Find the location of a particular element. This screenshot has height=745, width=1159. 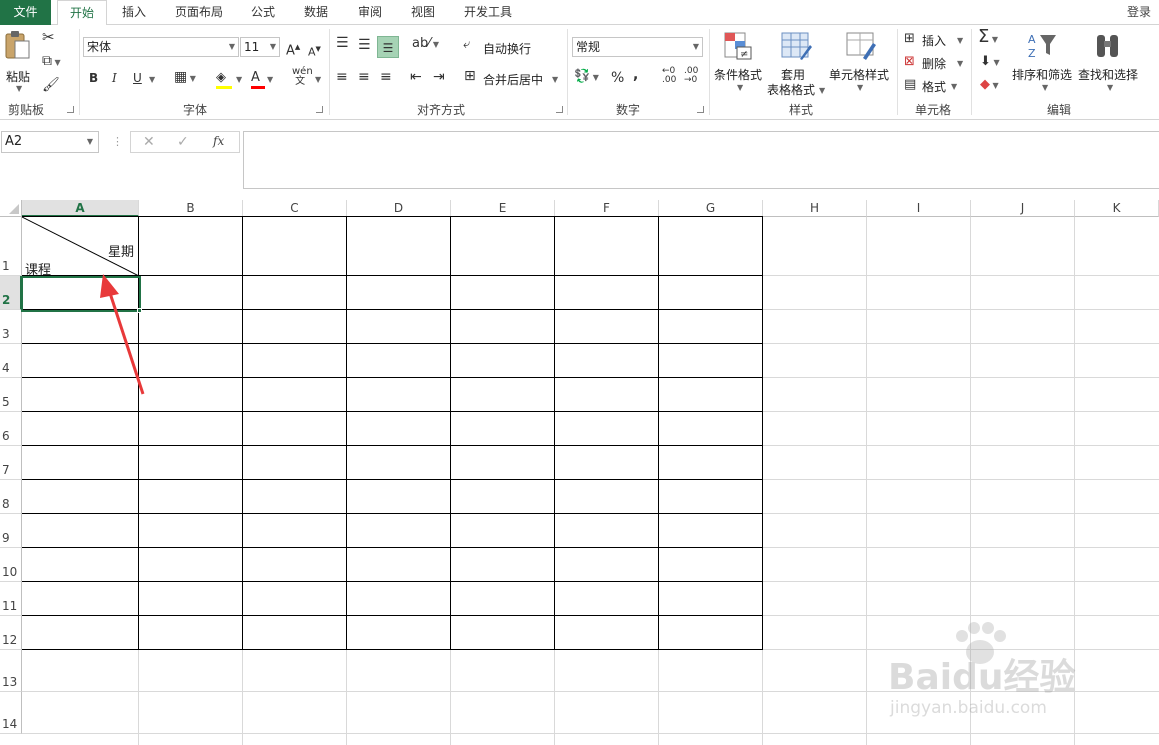

tab-page-layout: 页面布局 is located at coordinates (199, 12).